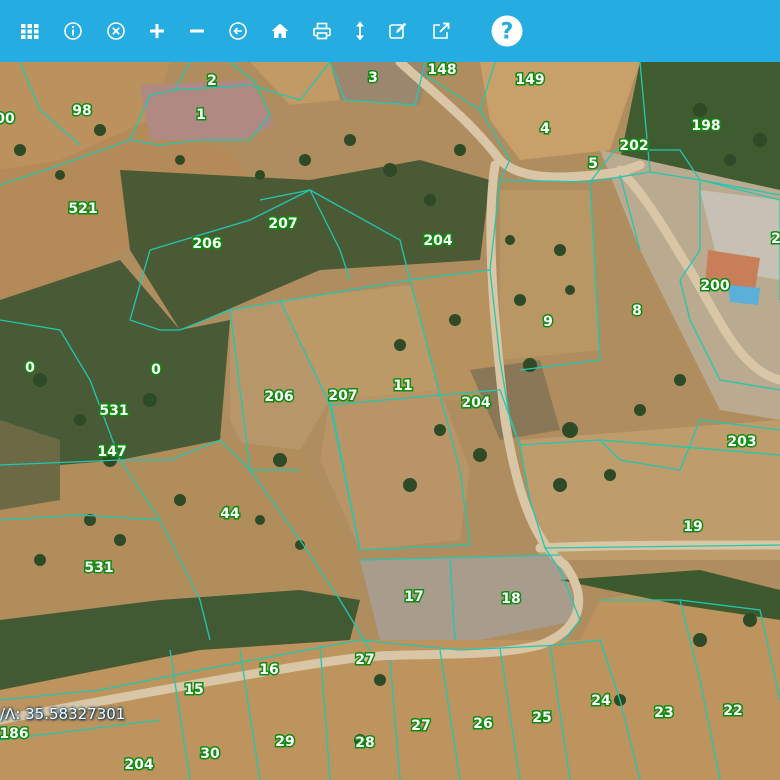  I want to click on home-button, so click(280, 31).